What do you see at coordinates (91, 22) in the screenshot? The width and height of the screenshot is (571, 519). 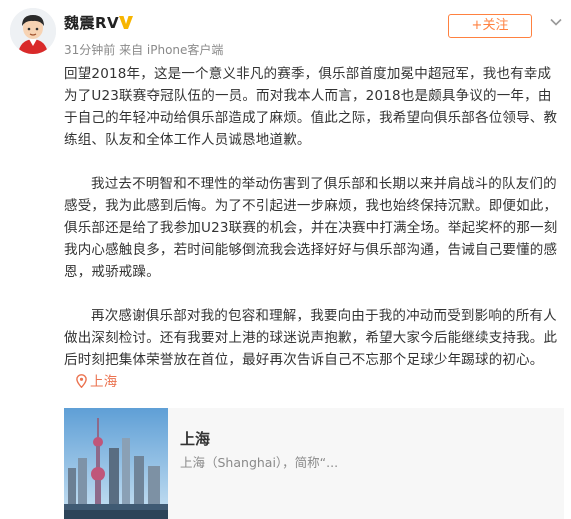 I see `username: 魏震RV` at bounding box center [91, 22].